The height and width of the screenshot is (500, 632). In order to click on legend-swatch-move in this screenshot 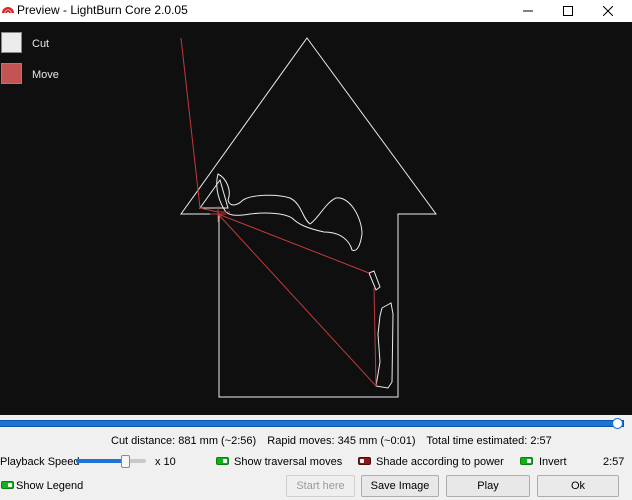, I will do `click(11, 73)`.